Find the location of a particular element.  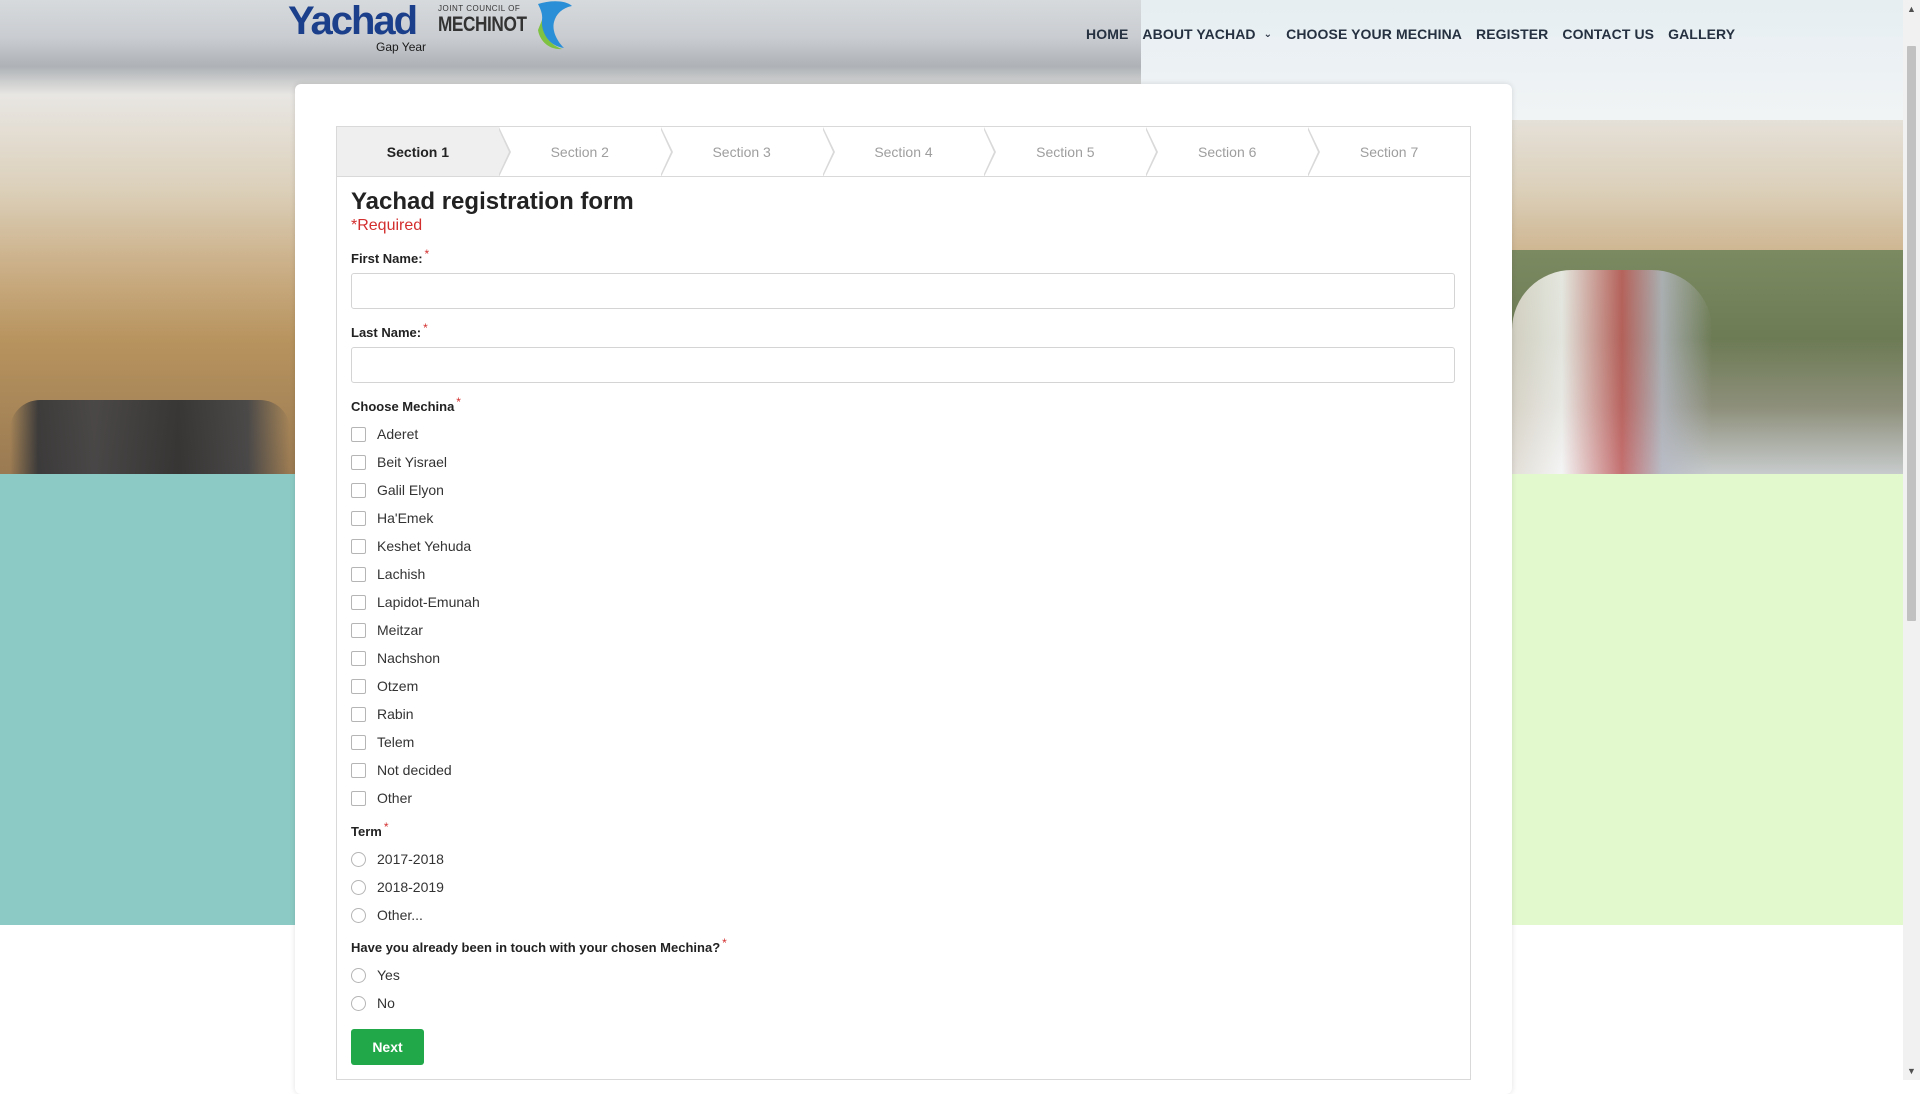

first-name-input is located at coordinates (903, 291).